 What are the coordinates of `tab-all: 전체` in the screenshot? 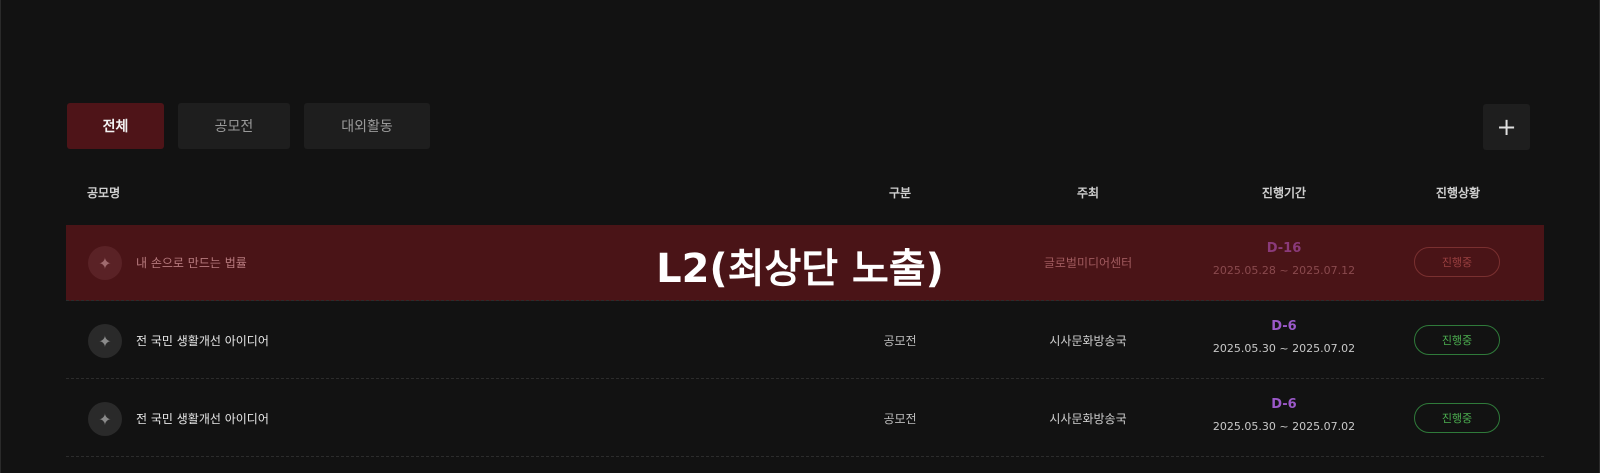 It's located at (115, 126).